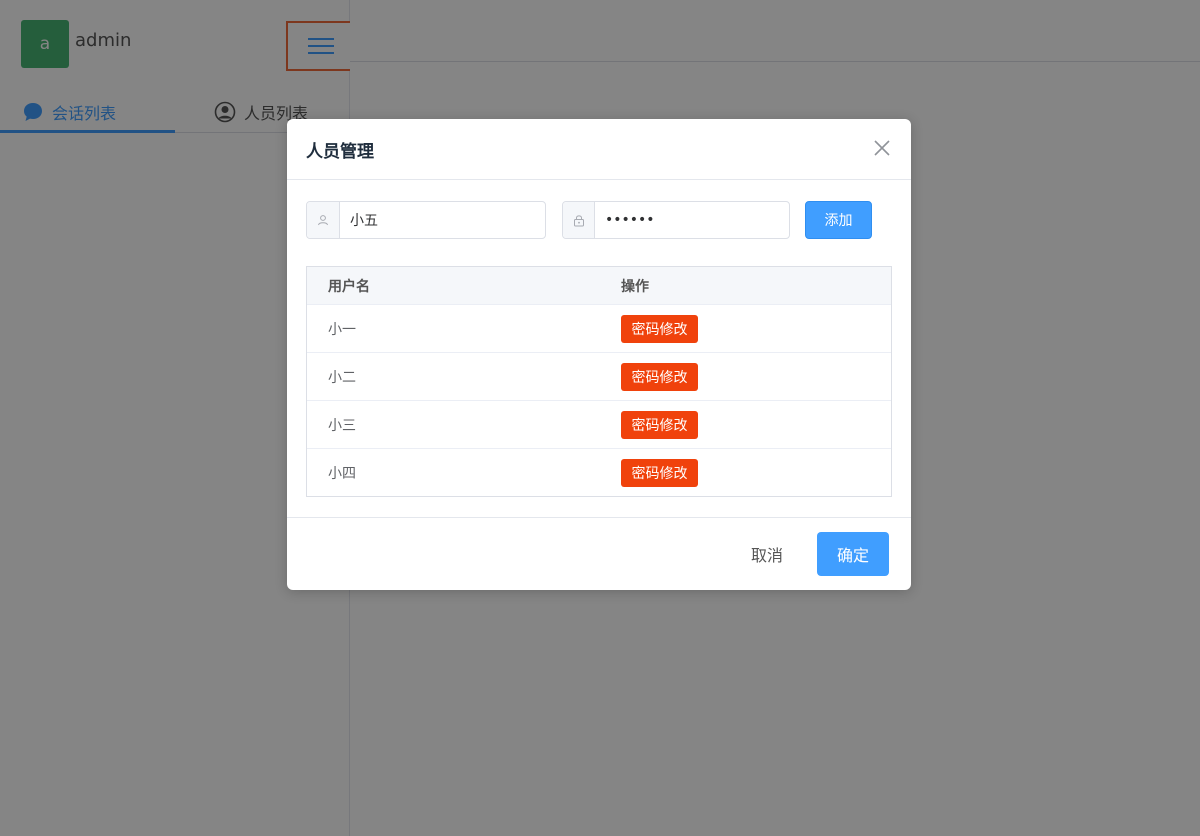 This screenshot has height=836, width=1200. Describe the element at coordinates (599, 425) in the screenshot. I see `table-row: 小三 密码修改` at that location.